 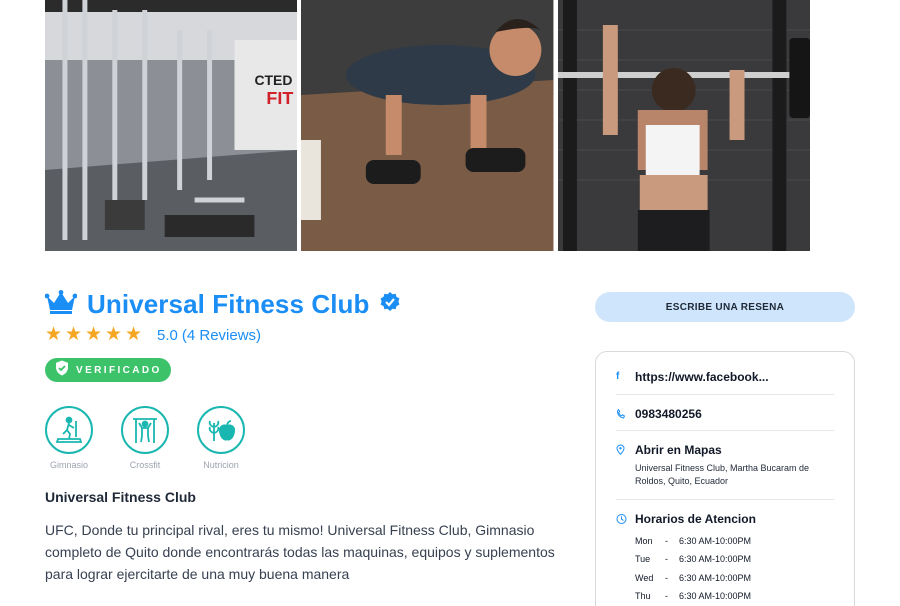 What do you see at coordinates (734, 450) in the screenshot?
I see `open-maps-link: Abrir en Mapas` at bounding box center [734, 450].